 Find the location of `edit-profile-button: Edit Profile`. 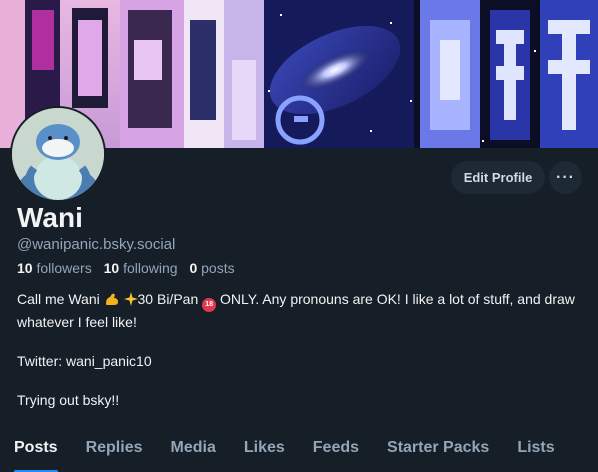

edit-profile-button: Edit Profile is located at coordinates (498, 177).